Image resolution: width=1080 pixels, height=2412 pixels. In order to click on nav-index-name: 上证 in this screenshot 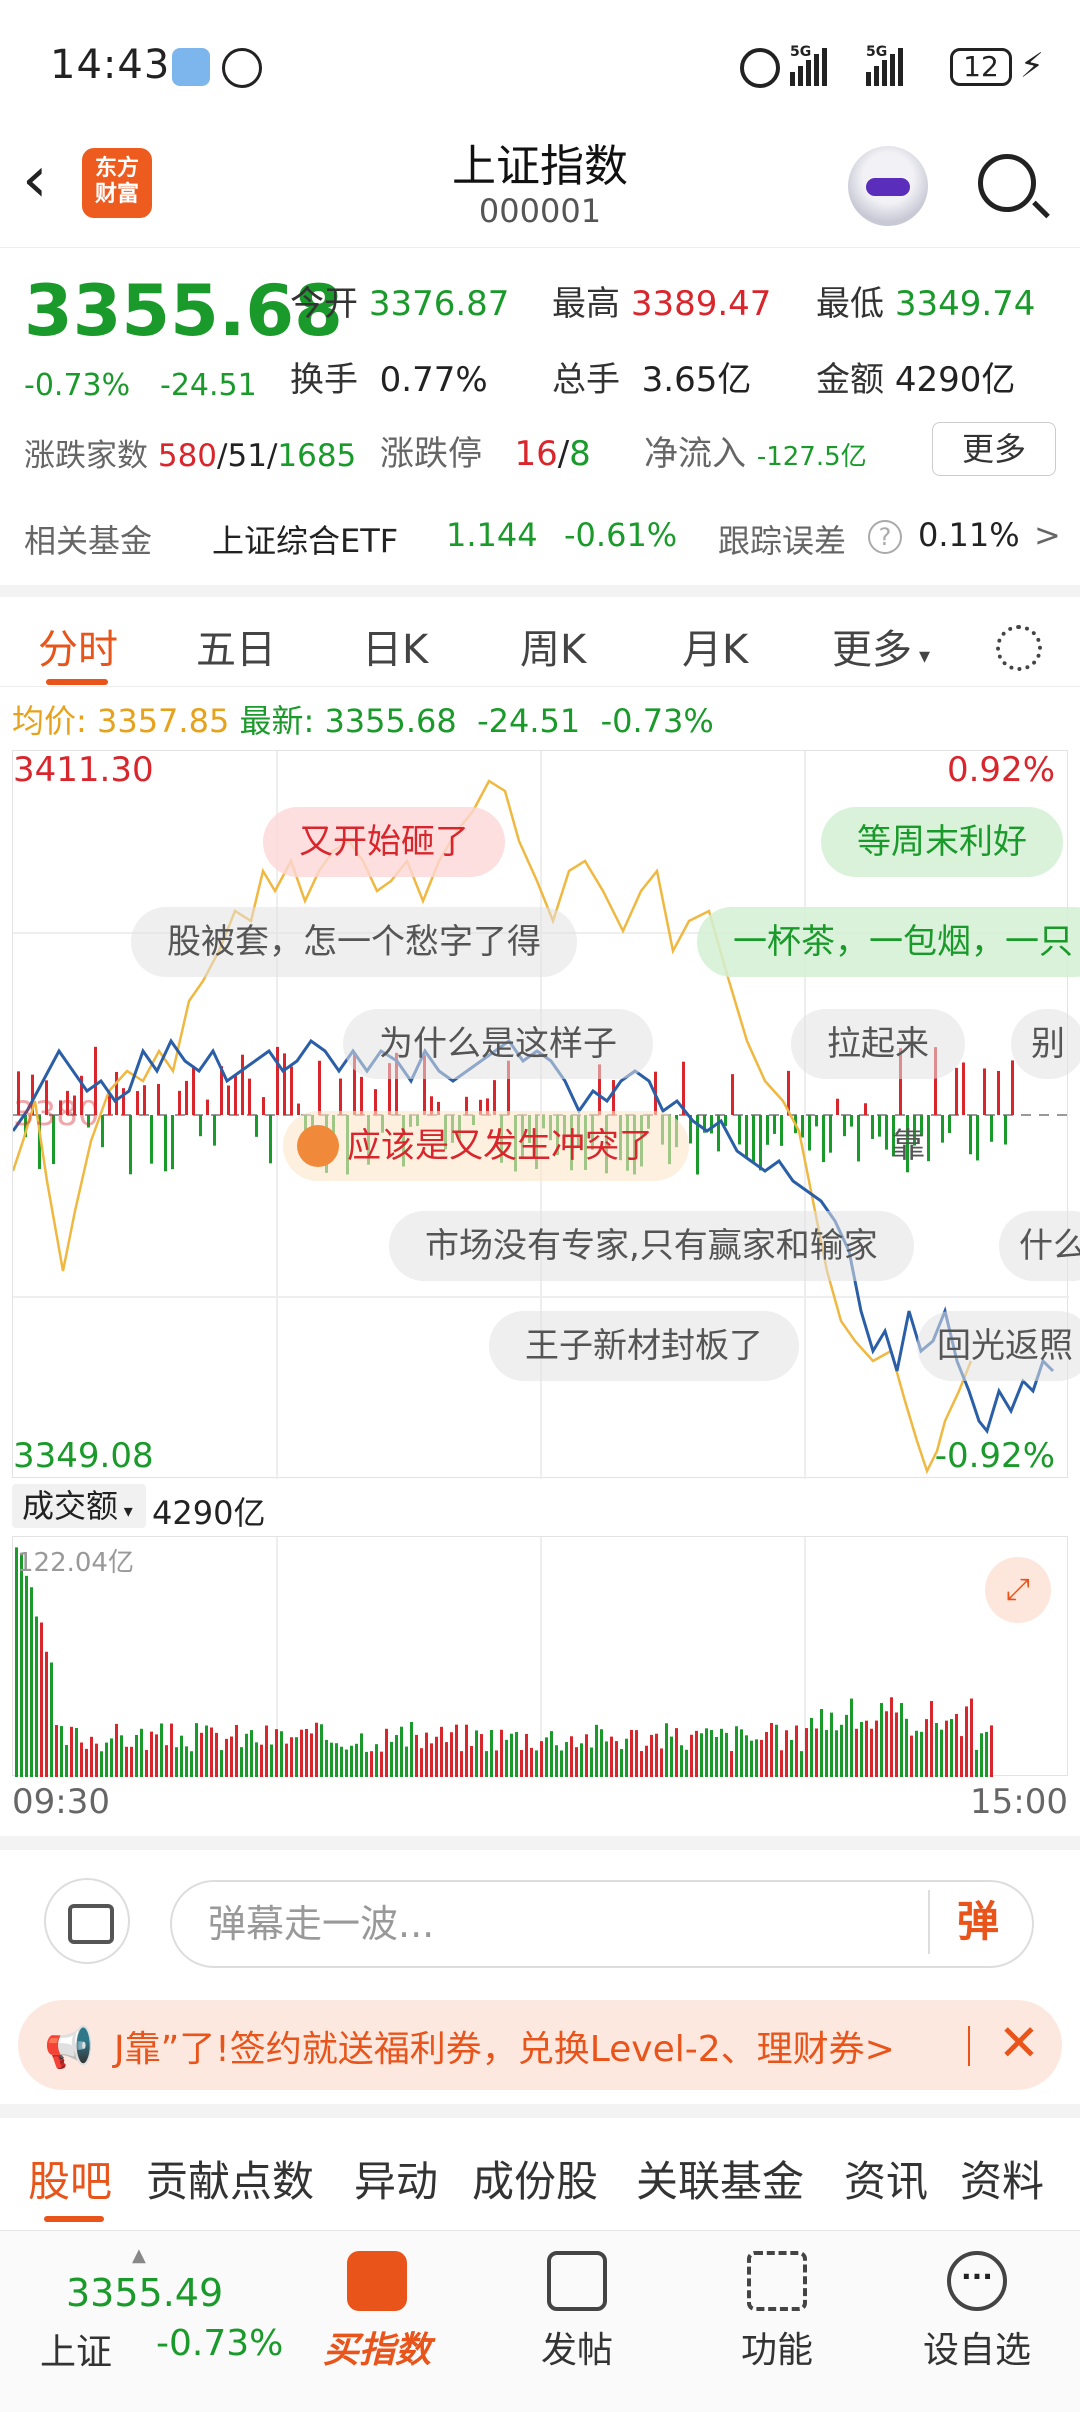, I will do `click(76, 2349)`.